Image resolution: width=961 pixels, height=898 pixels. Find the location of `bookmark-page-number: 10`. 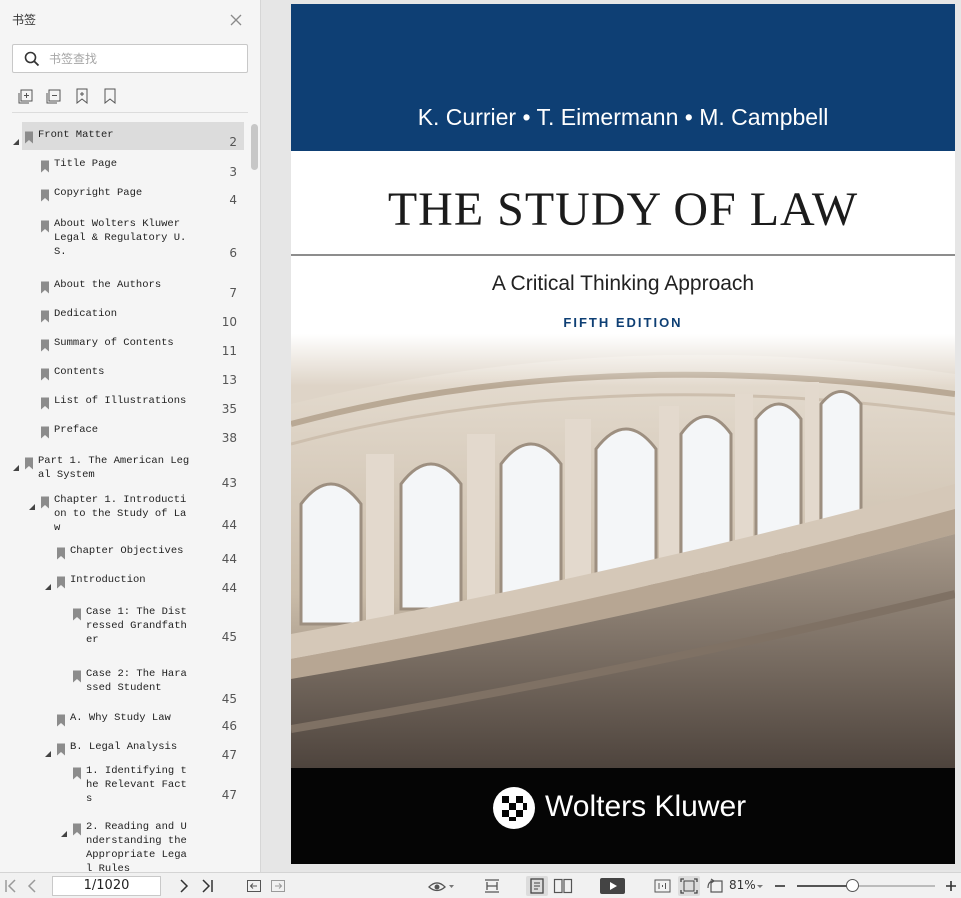

bookmark-page-number: 10 is located at coordinates (229, 322).